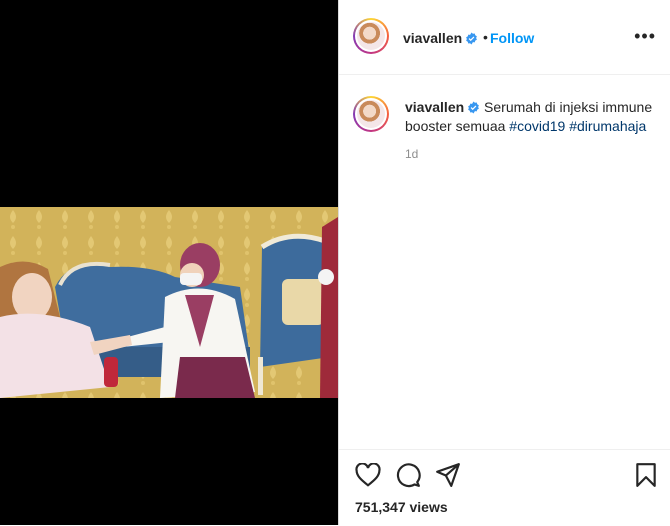 This screenshot has width=670, height=526. What do you see at coordinates (408, 475) in the screenshot?
I see `comment-bubble-icon` at bounding box center [408, 475].